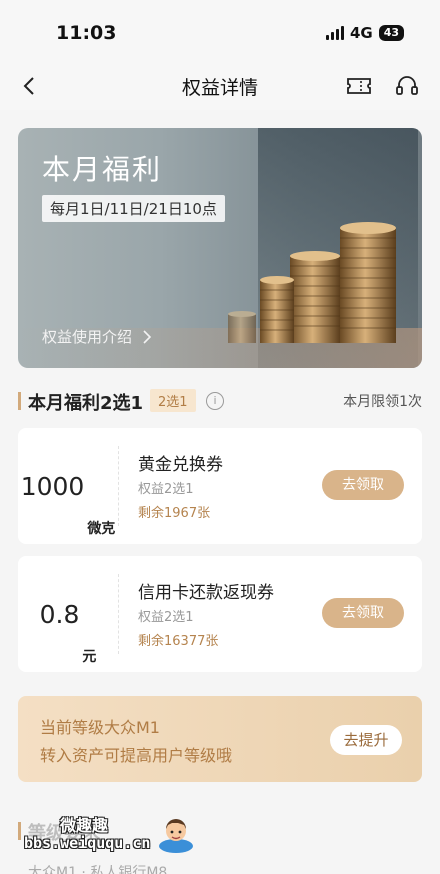 This screenshot has height=874, width=440. Describe the element at coordinates (178, 641) in the screenshot. I see `coupon-remaining: 剩余16377张` at that location.